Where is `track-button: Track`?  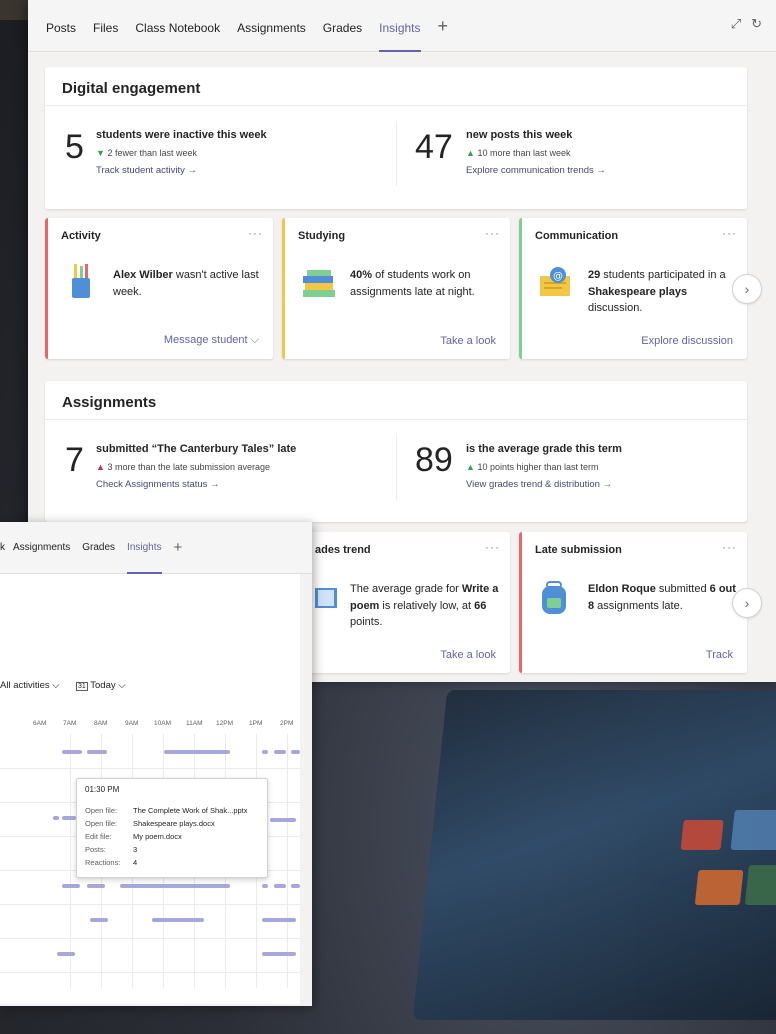
track-button: Track is located at coordinates (719, 655).